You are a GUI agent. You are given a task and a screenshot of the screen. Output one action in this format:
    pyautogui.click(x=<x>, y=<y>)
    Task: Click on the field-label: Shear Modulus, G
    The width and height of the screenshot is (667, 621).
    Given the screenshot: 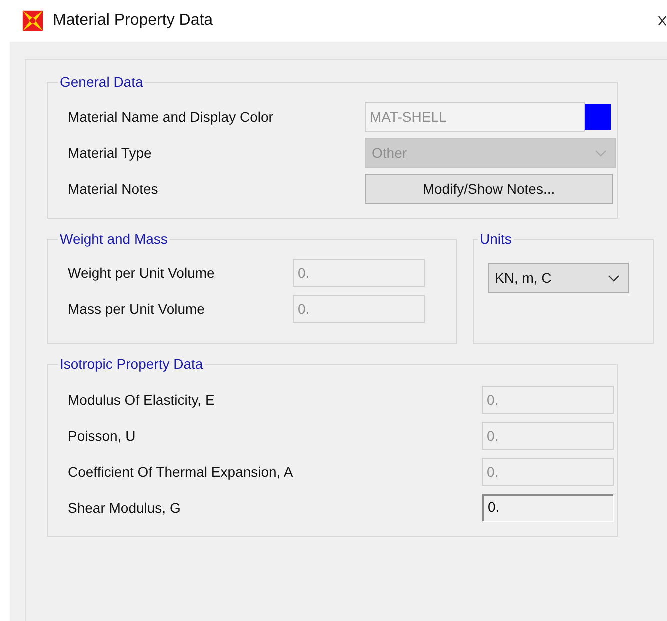 What is the action you would take?
    pyautogui.click(x=125, y=508)
    